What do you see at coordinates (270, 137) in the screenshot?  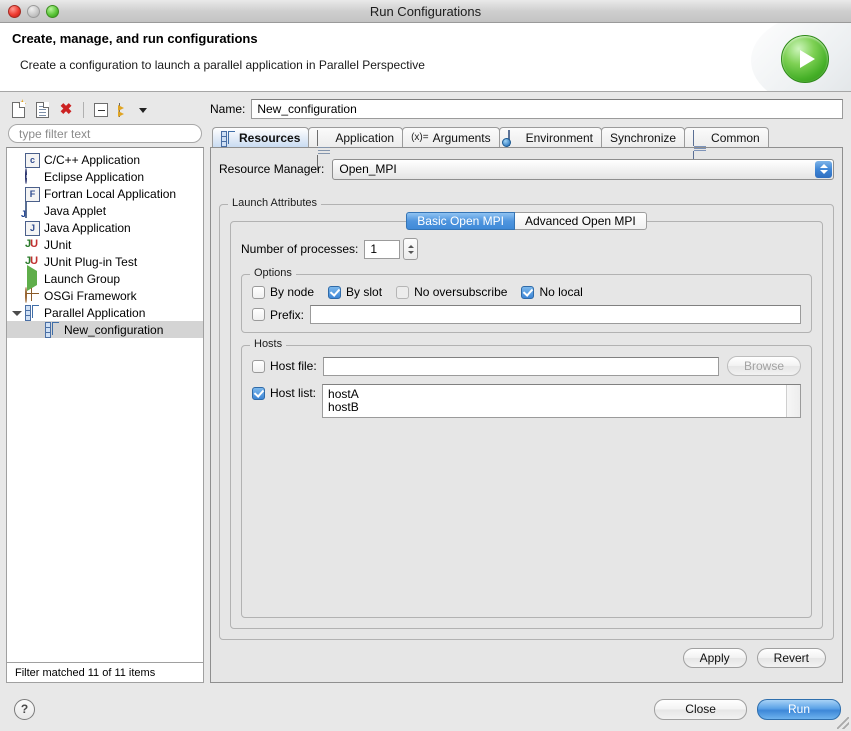 I see `tab-label: Resources` at bounding box center [270, 137].